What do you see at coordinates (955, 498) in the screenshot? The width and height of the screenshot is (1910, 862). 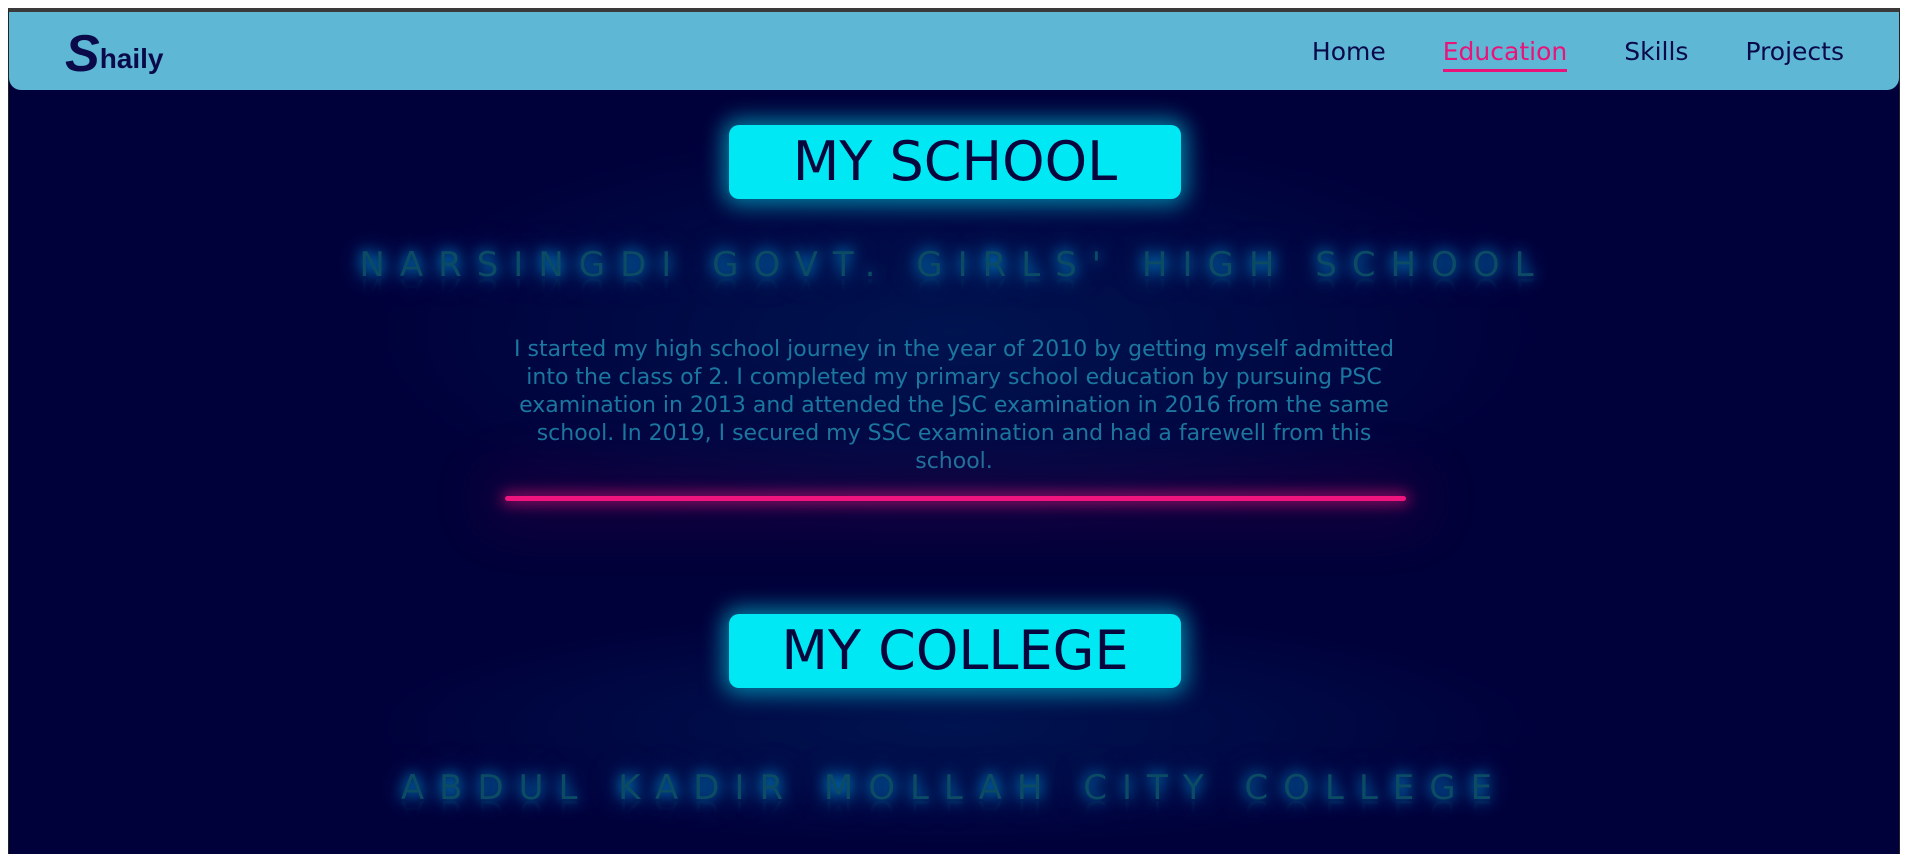 I see `section-divider` at bounding box center [955, 498].